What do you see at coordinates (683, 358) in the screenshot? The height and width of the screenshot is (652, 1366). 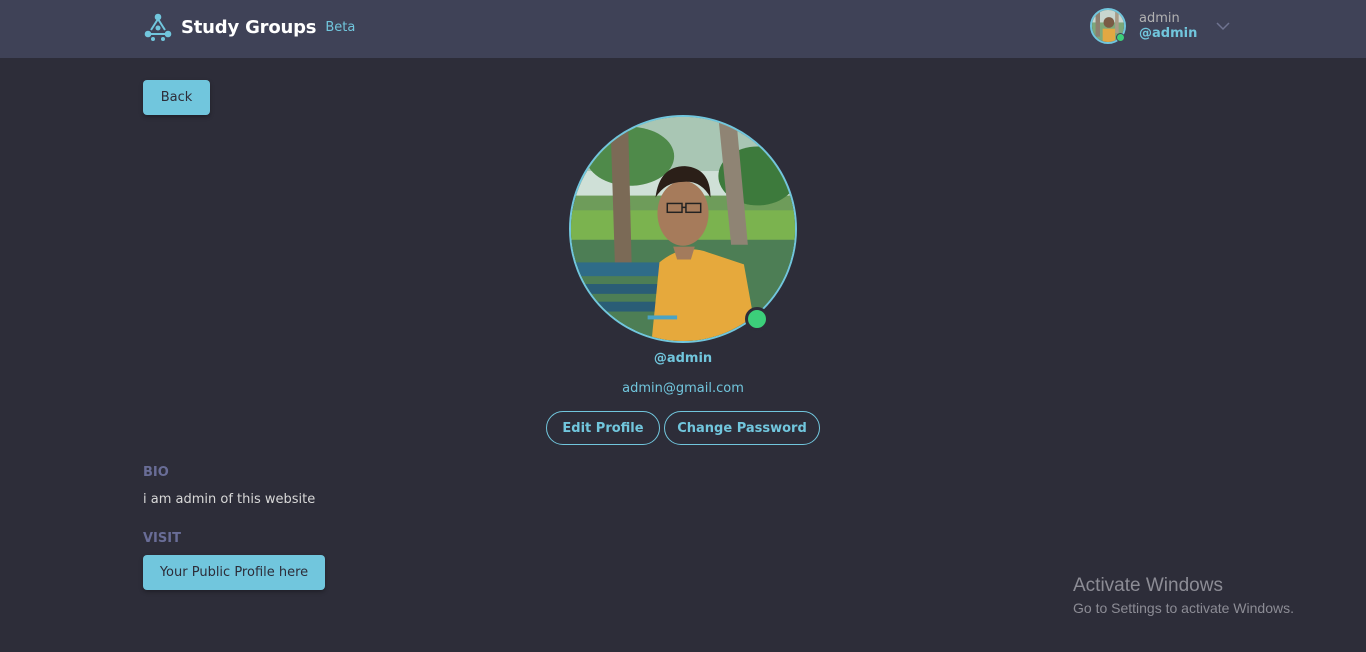 I see `profile-handle: @admin` at bounding box center [683, 358].